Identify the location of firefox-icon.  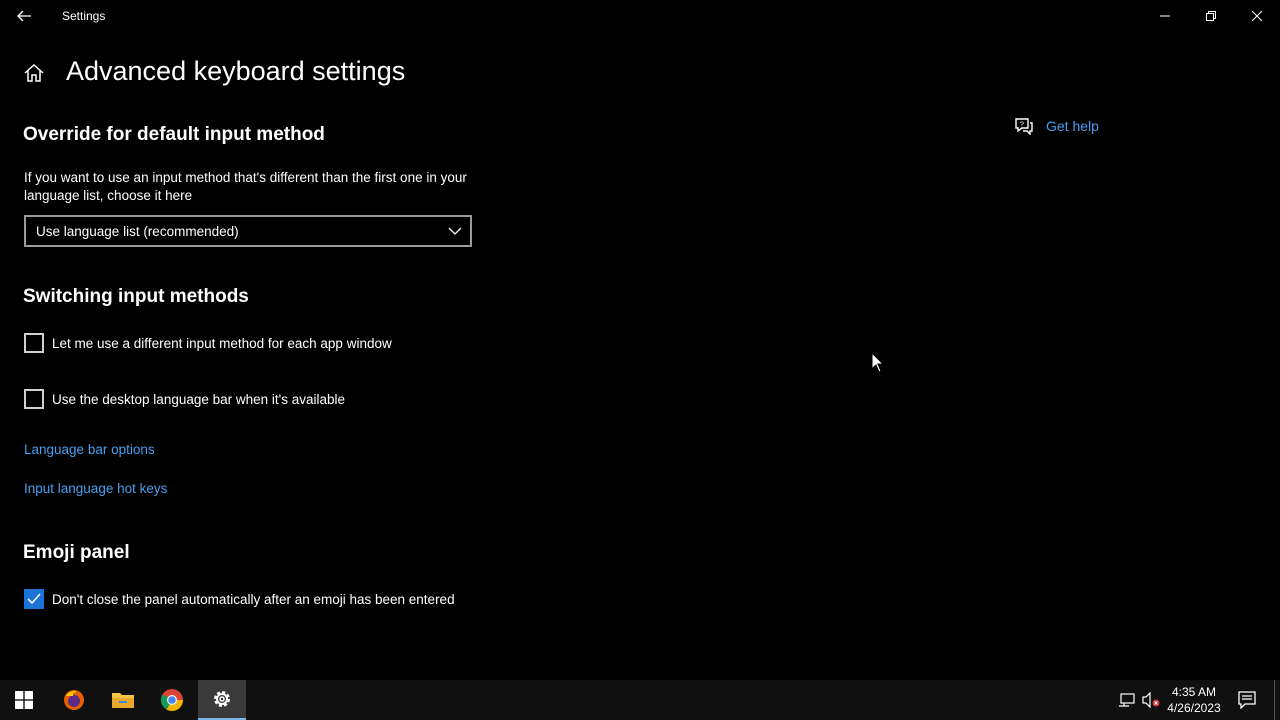
(74, 700).